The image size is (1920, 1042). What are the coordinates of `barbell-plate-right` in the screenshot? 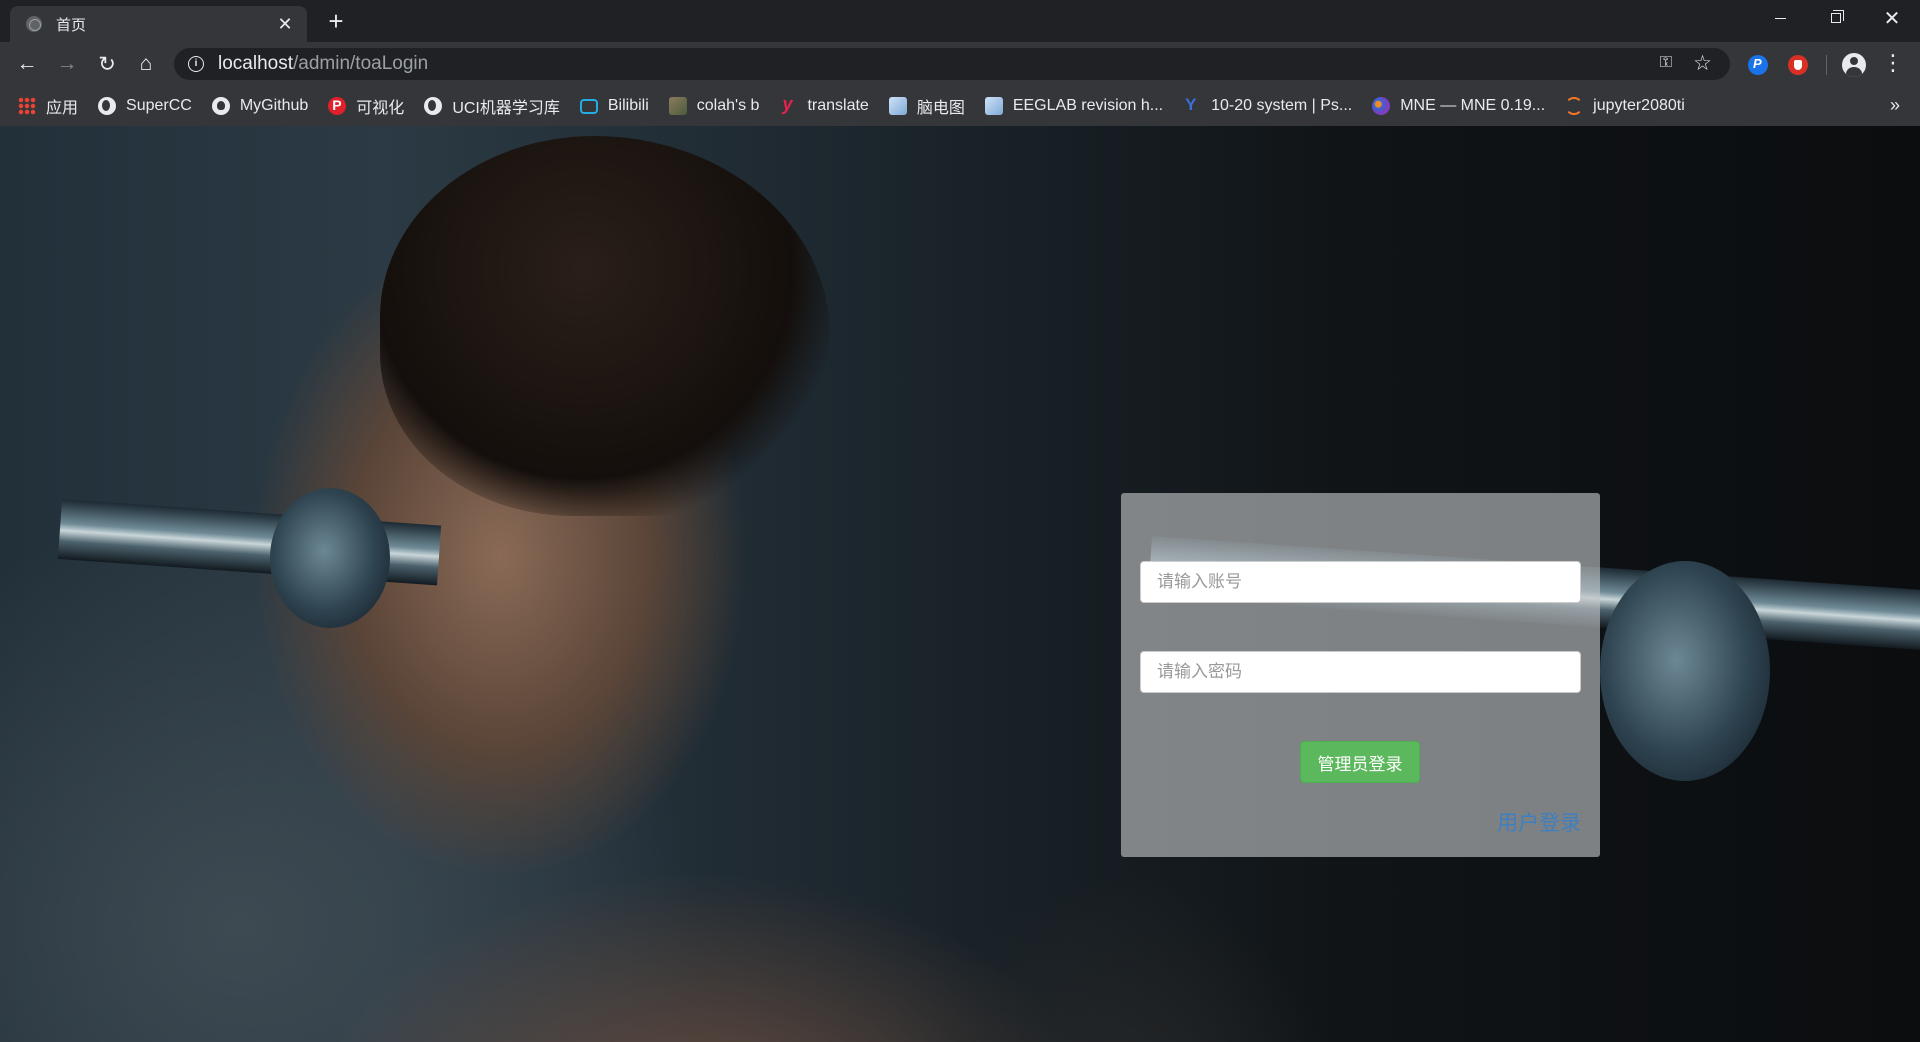 It's located at (1685, 671).